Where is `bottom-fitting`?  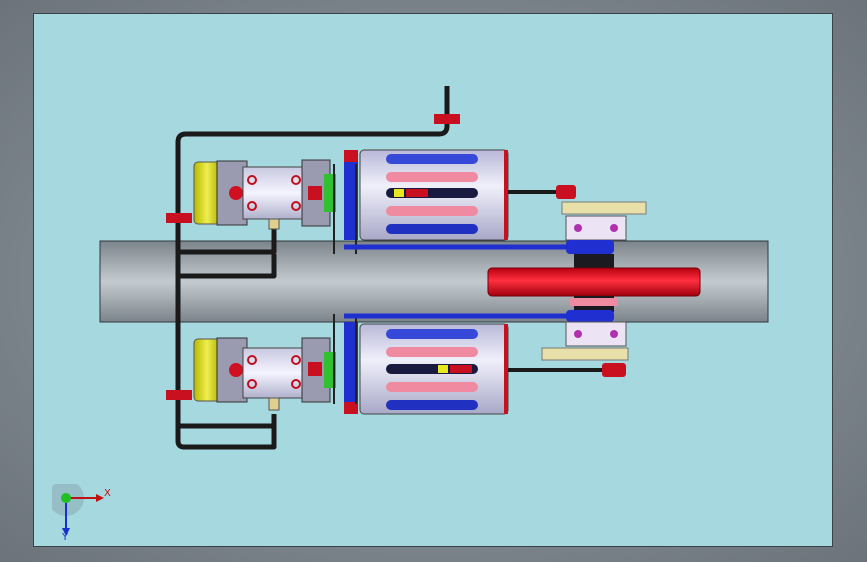
bottom-fitting is located at coordinates (274, 404).